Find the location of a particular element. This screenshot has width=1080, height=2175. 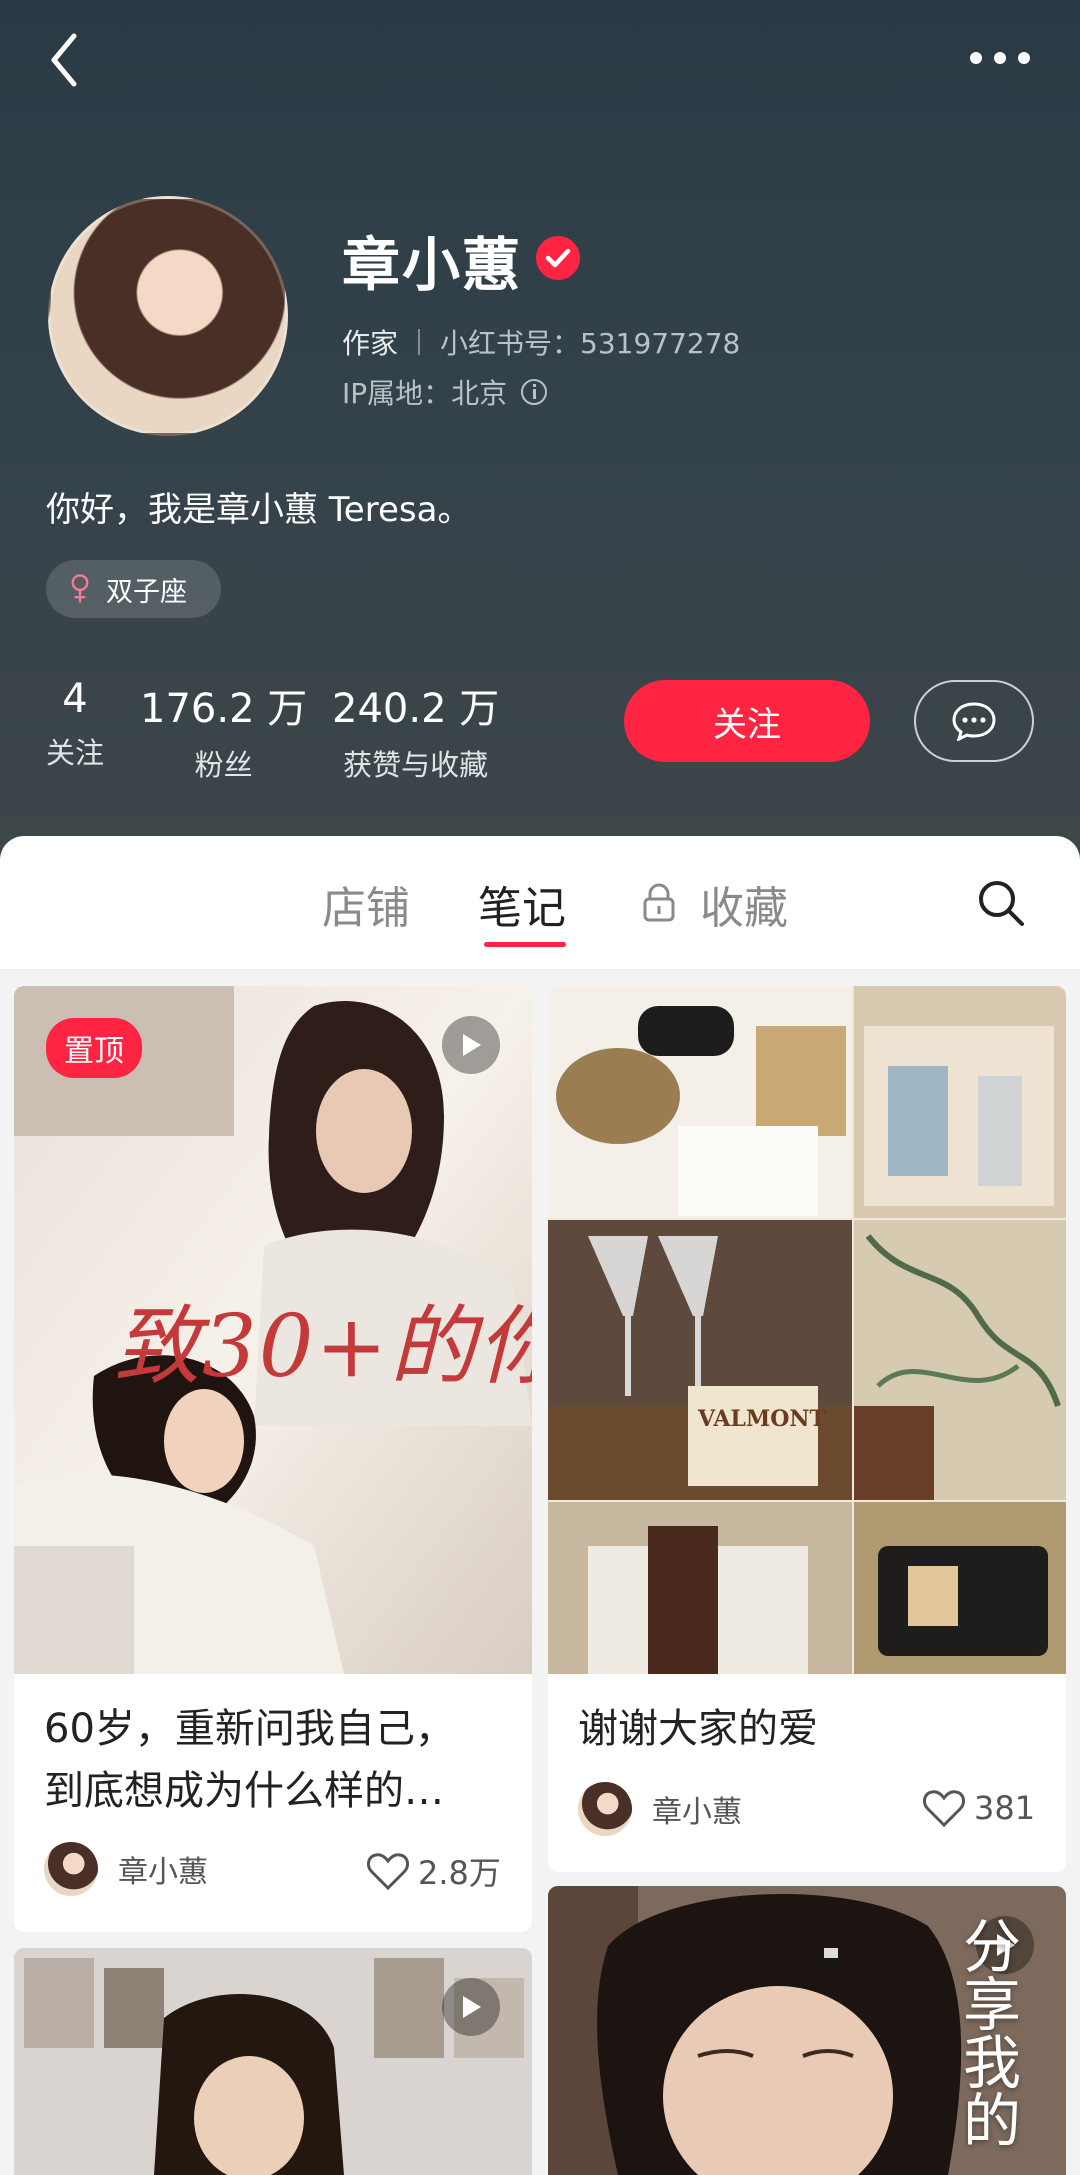

lock-icon is located at coordinates (659, 902).